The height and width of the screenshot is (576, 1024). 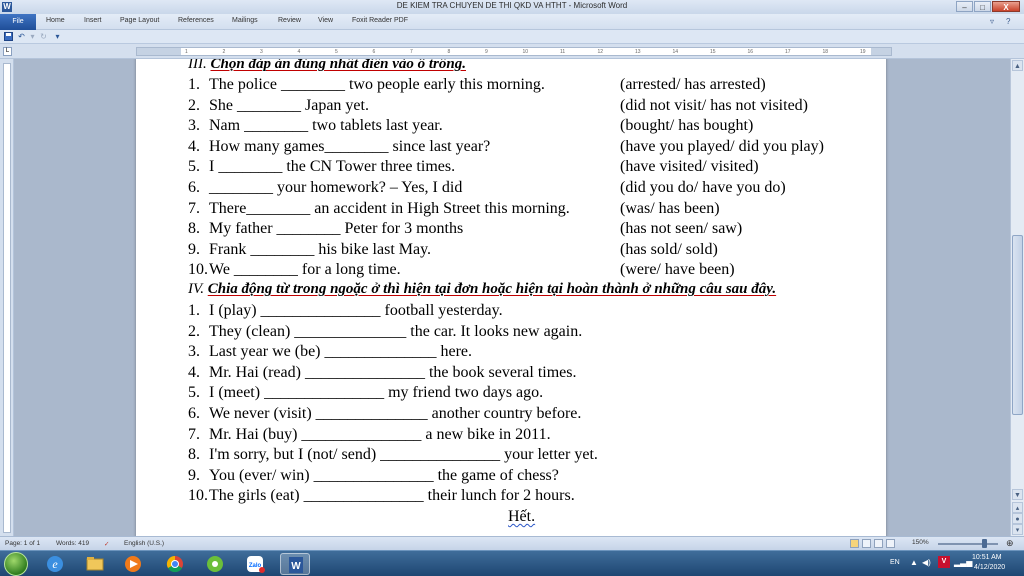 What do you see at coordinates (336, 229) in the screenshot?
I see `question-text: My father ________ Peter for 3 months` at bounding box center [336, 229].